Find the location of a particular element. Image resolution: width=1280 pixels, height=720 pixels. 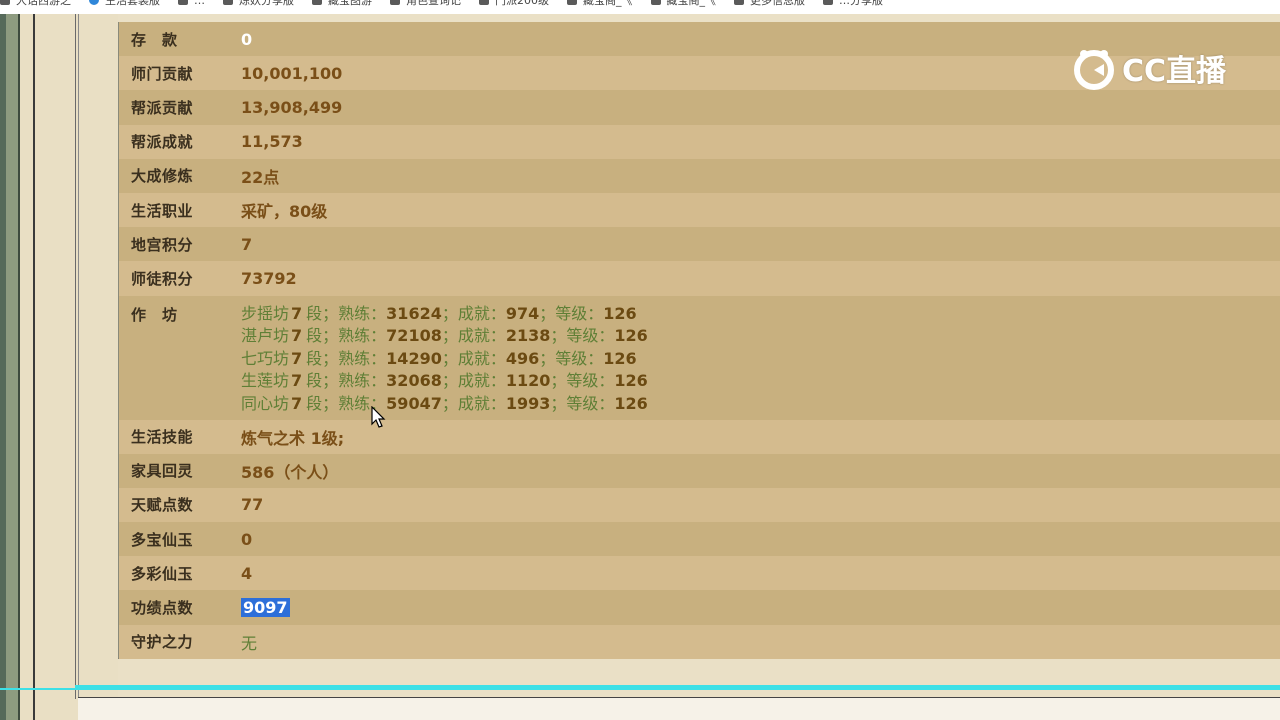

bookmark-item: 更多信息版 is located at coordinates (769, 3).